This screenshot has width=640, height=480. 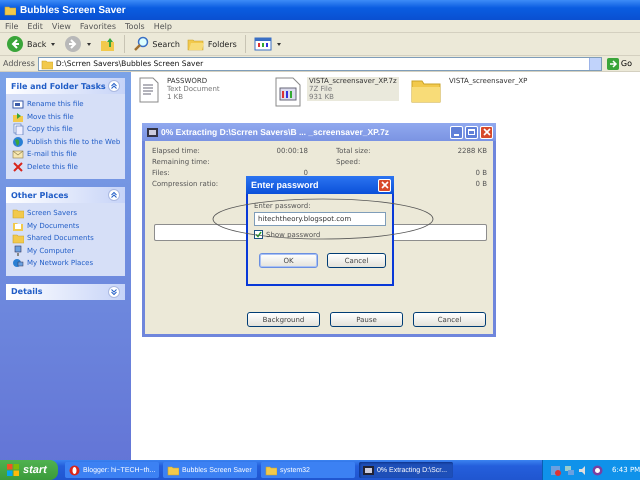 I want to click on checkmark-icon, so click(x=258, y=234).